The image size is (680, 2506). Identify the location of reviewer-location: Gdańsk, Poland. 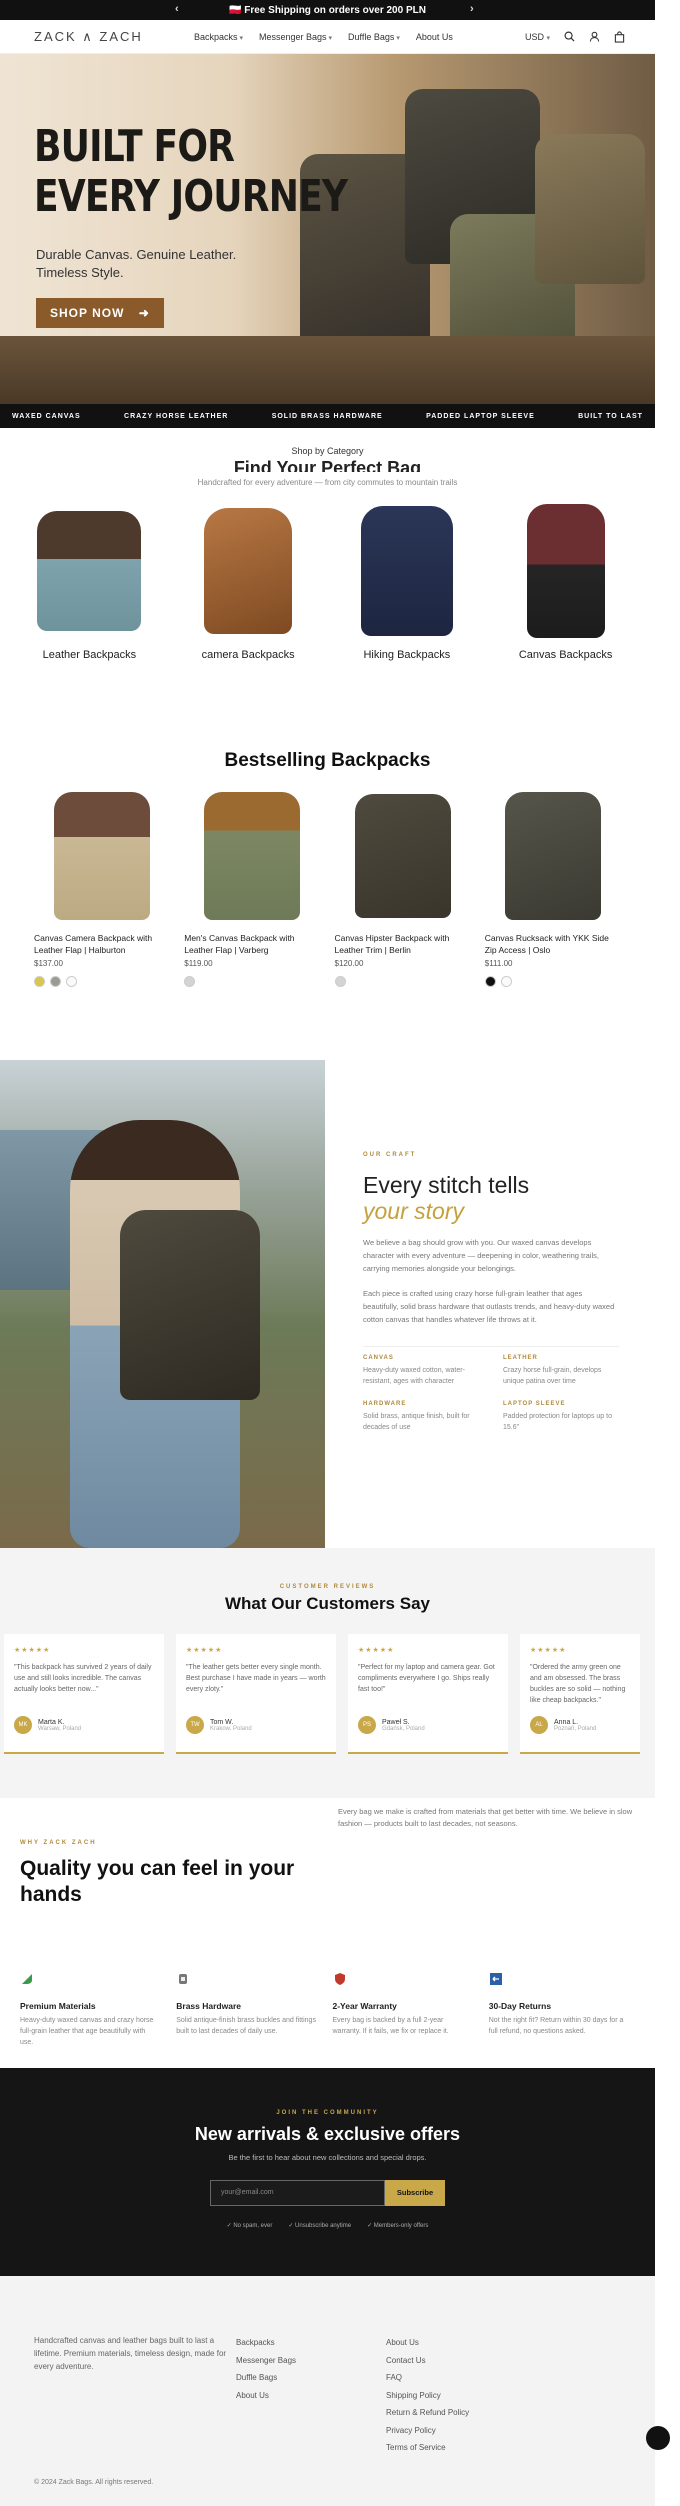
(403, 1728).